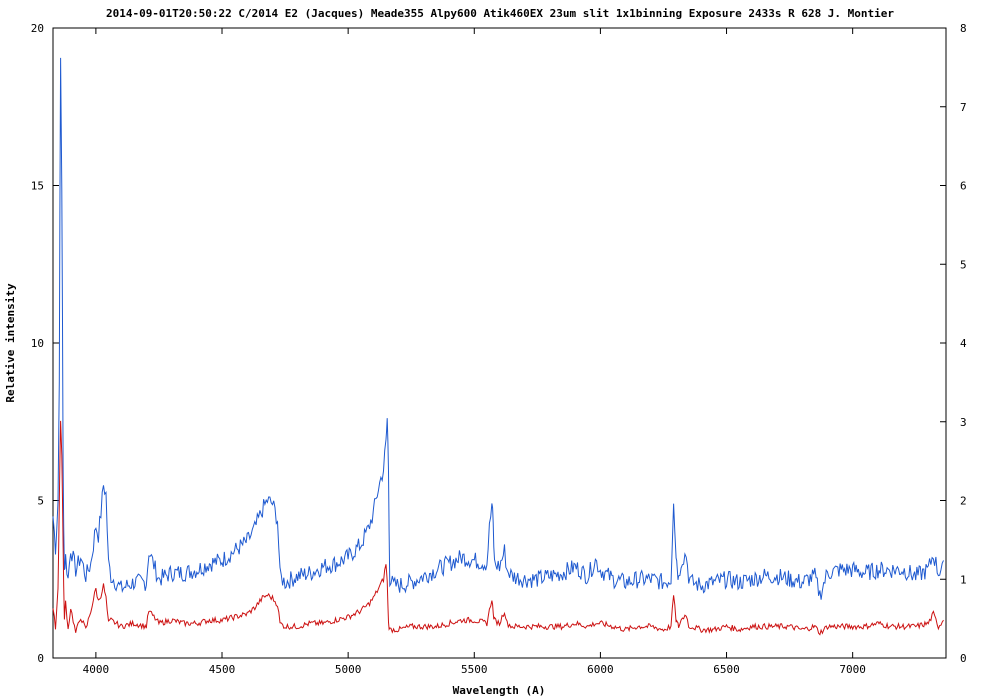 This screenshot has height=700, width=1000. Describe the element at coordinates (726, 669) in the screenshot. I see `x-tick-label: 6500` at that location.